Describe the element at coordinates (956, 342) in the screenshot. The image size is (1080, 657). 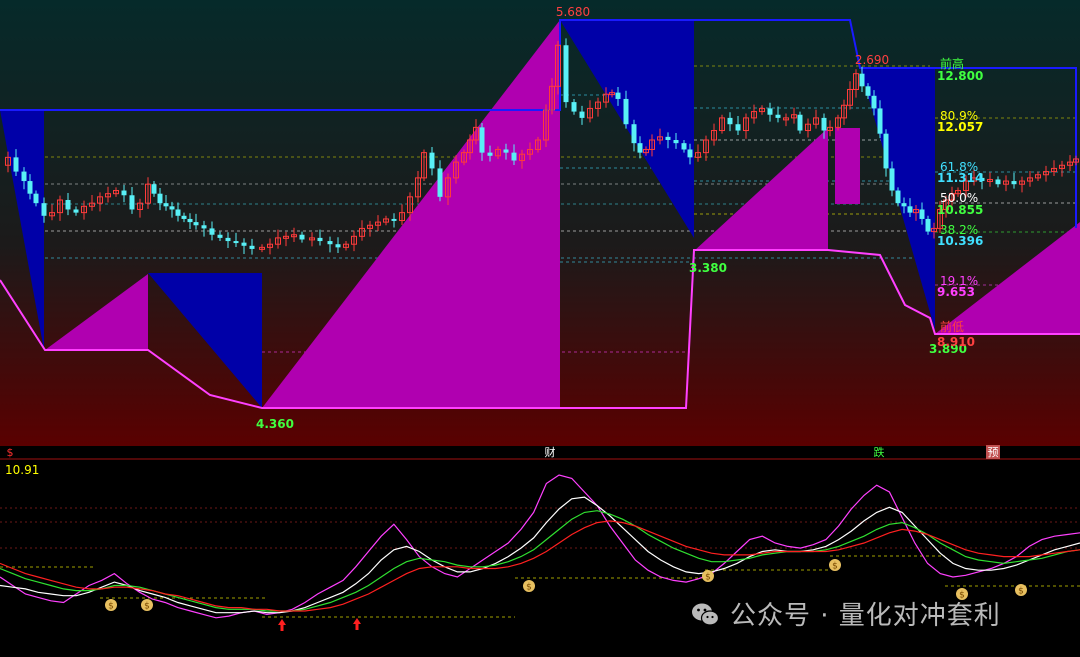
I see `fib-level-value: 8.910` at that location.